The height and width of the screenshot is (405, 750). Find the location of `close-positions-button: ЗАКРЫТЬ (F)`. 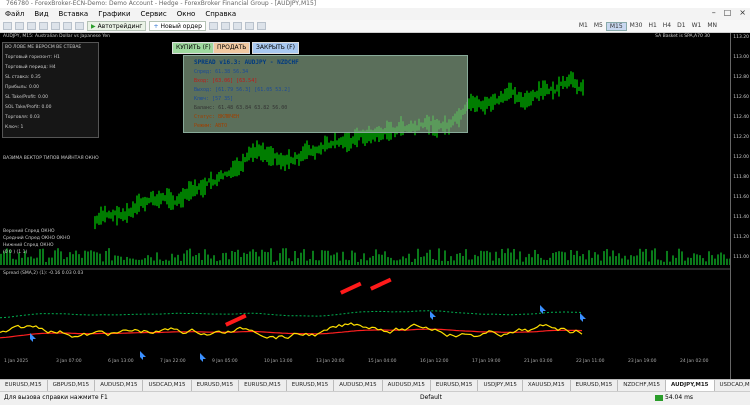

close-positions-button: ЗАКРЫТЬ (F) is located at coordinates (275, 48).